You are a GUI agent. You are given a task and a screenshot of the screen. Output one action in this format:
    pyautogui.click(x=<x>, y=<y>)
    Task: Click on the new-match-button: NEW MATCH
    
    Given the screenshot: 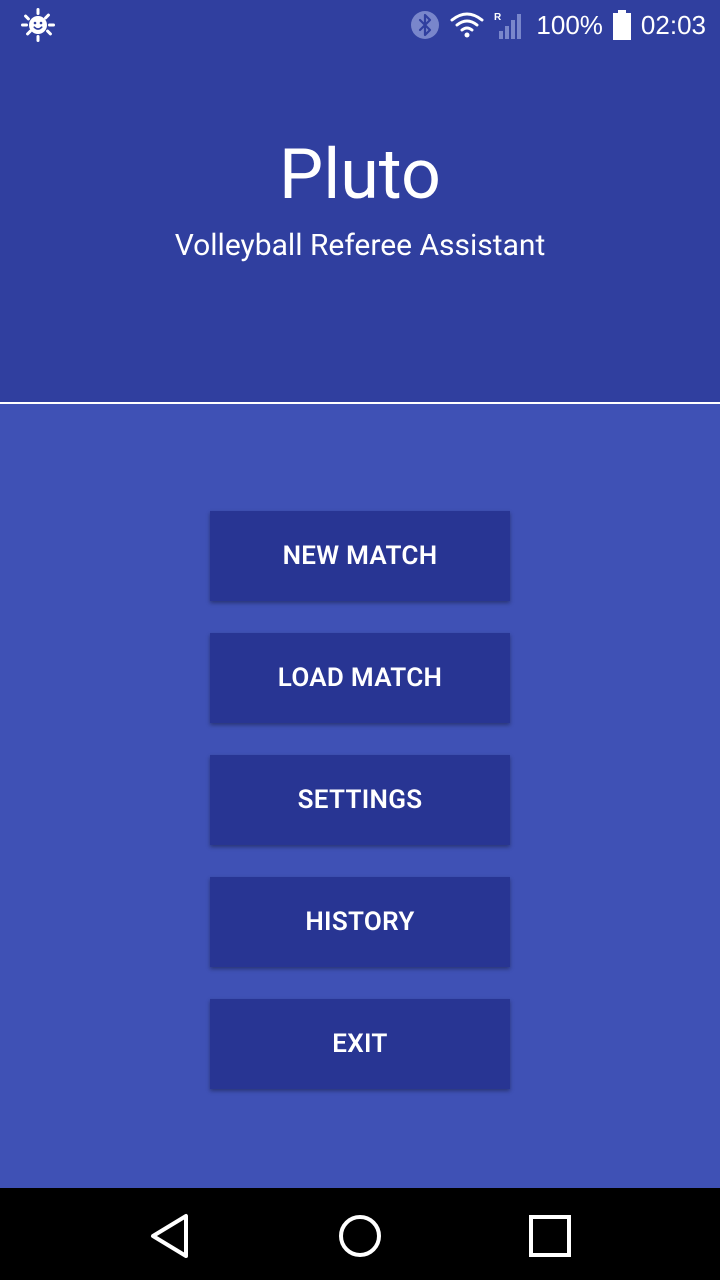 What is the action you would take?
    pyautogui.click(x=360, y=556)
    